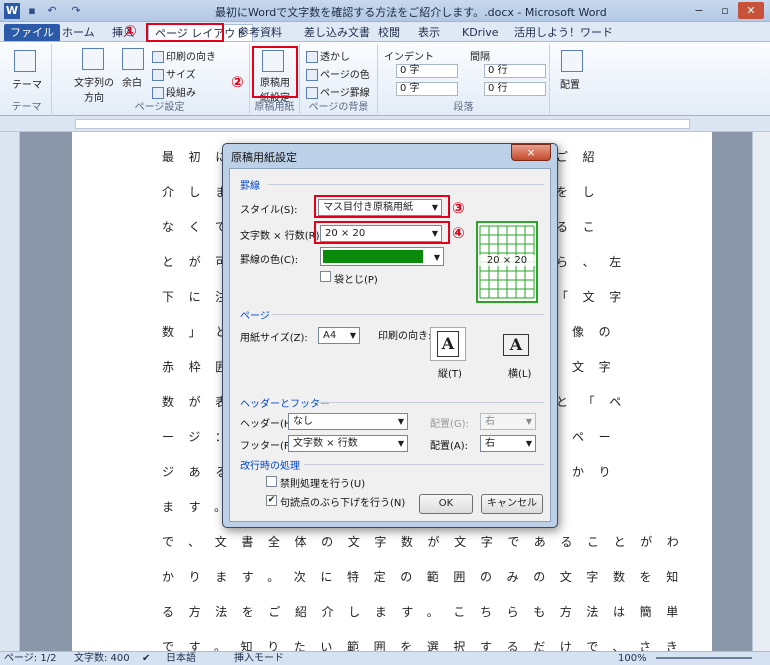 The height and width of the screenshot is (665, 770). What do you see at coordinates (281, 236) in the screenshot?
I see `chars-lines-label: 文字数 × 行数(R):` at bounding box center [281, 236].